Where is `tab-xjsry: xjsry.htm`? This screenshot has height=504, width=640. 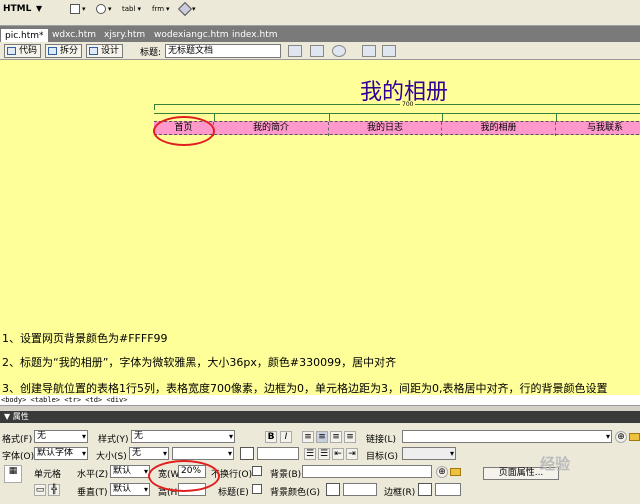
tab-xjsry: xjsry.htm is located at coordinates (124, 35).